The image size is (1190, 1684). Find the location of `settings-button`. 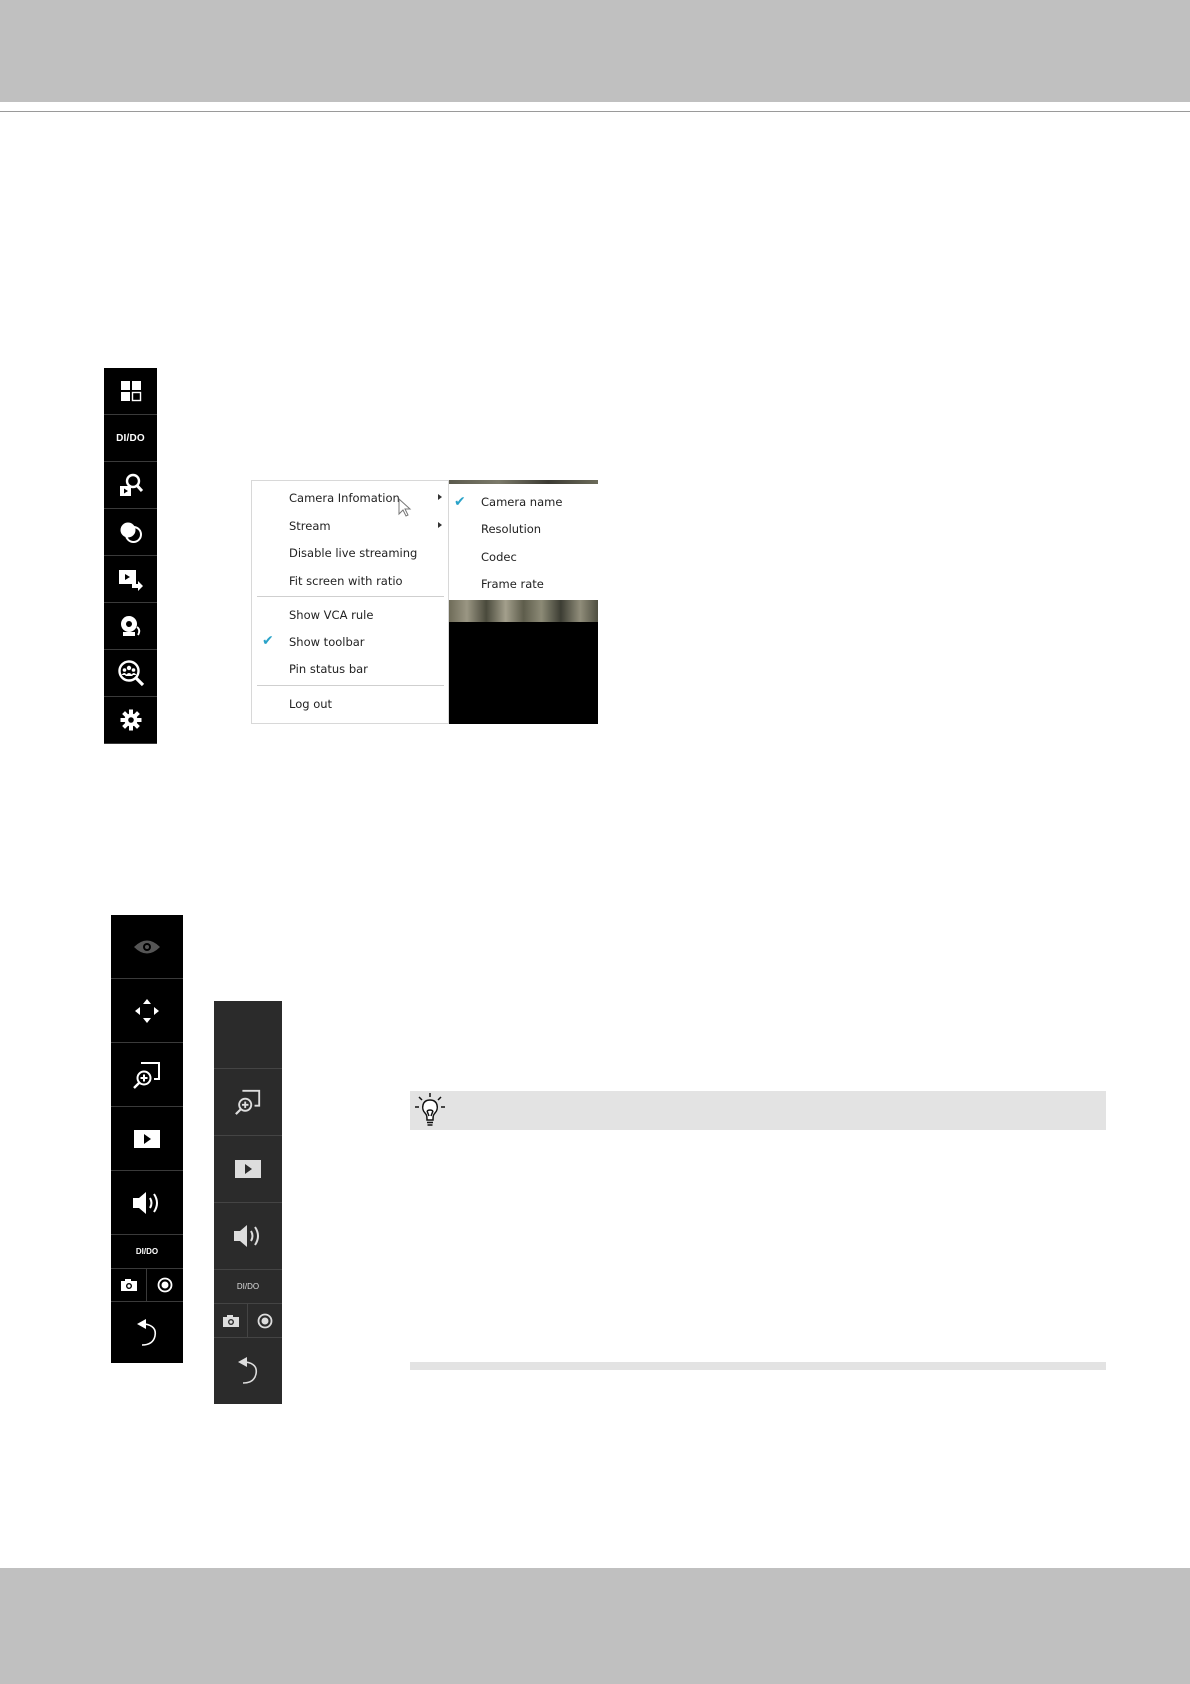

settings-button is located at coordinates (130, 720).